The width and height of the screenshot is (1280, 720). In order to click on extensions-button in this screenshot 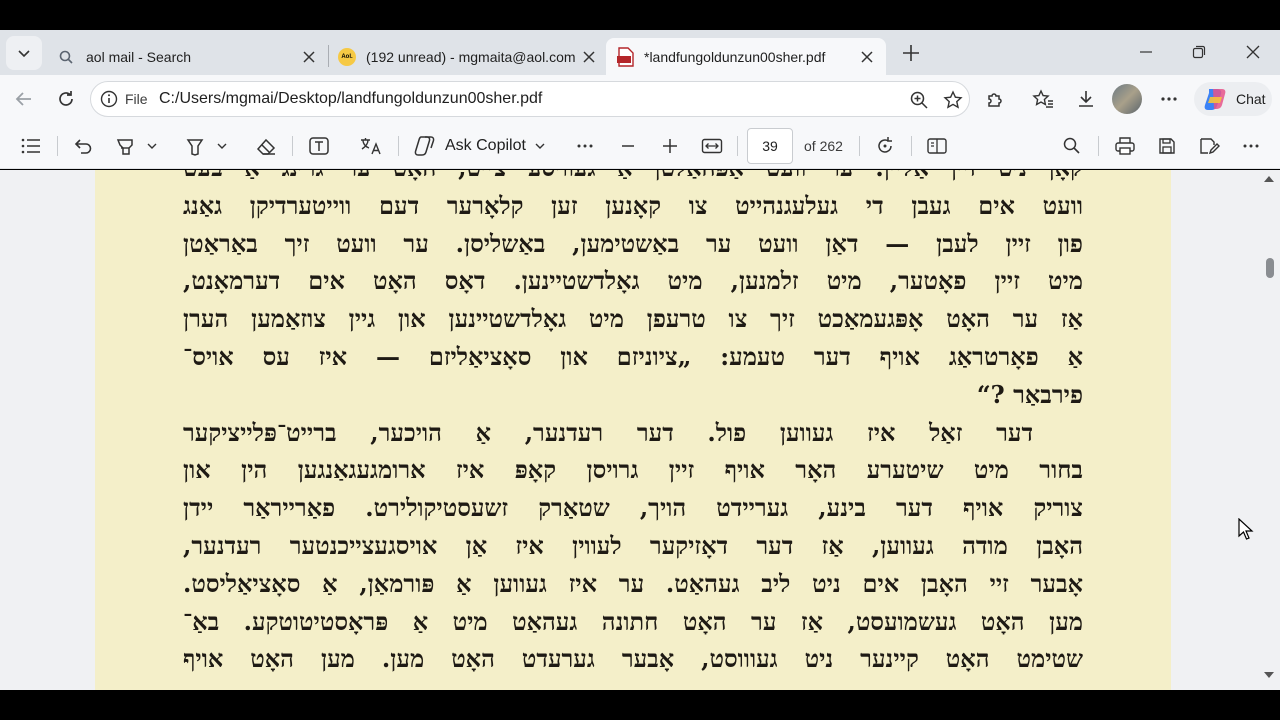, I will do `click(995, 99)`.